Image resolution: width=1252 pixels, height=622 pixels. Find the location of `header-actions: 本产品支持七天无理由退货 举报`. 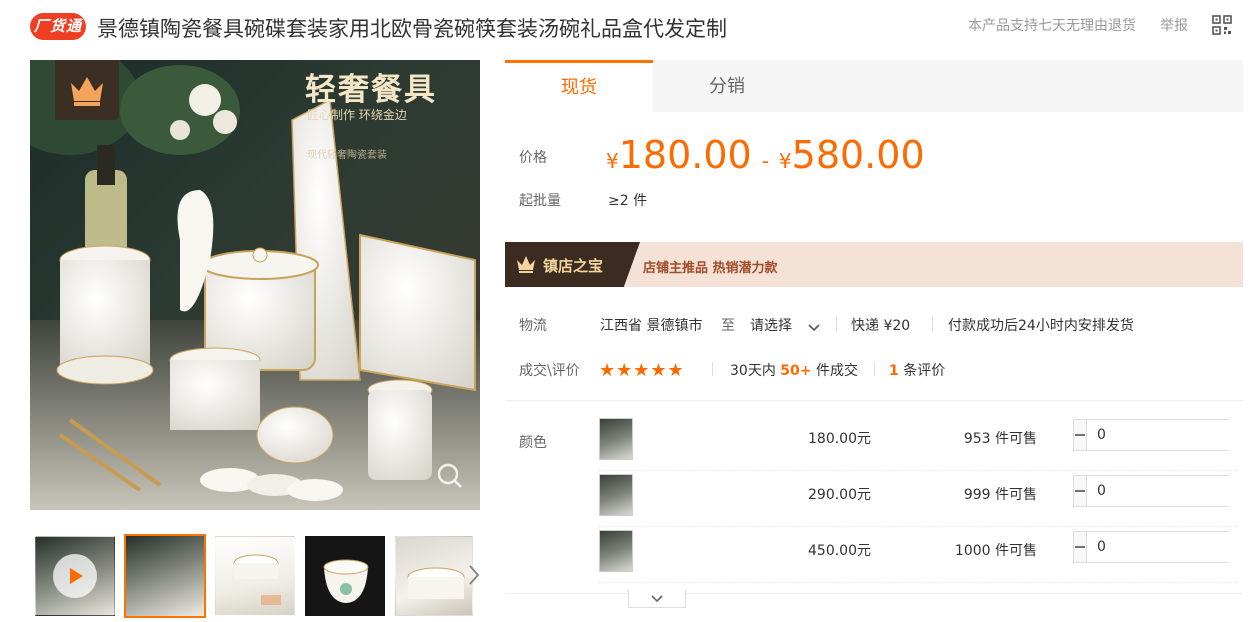

header-actions: 本产品支持七天无理由退货 举报 is located at coordinates (1100, 25).